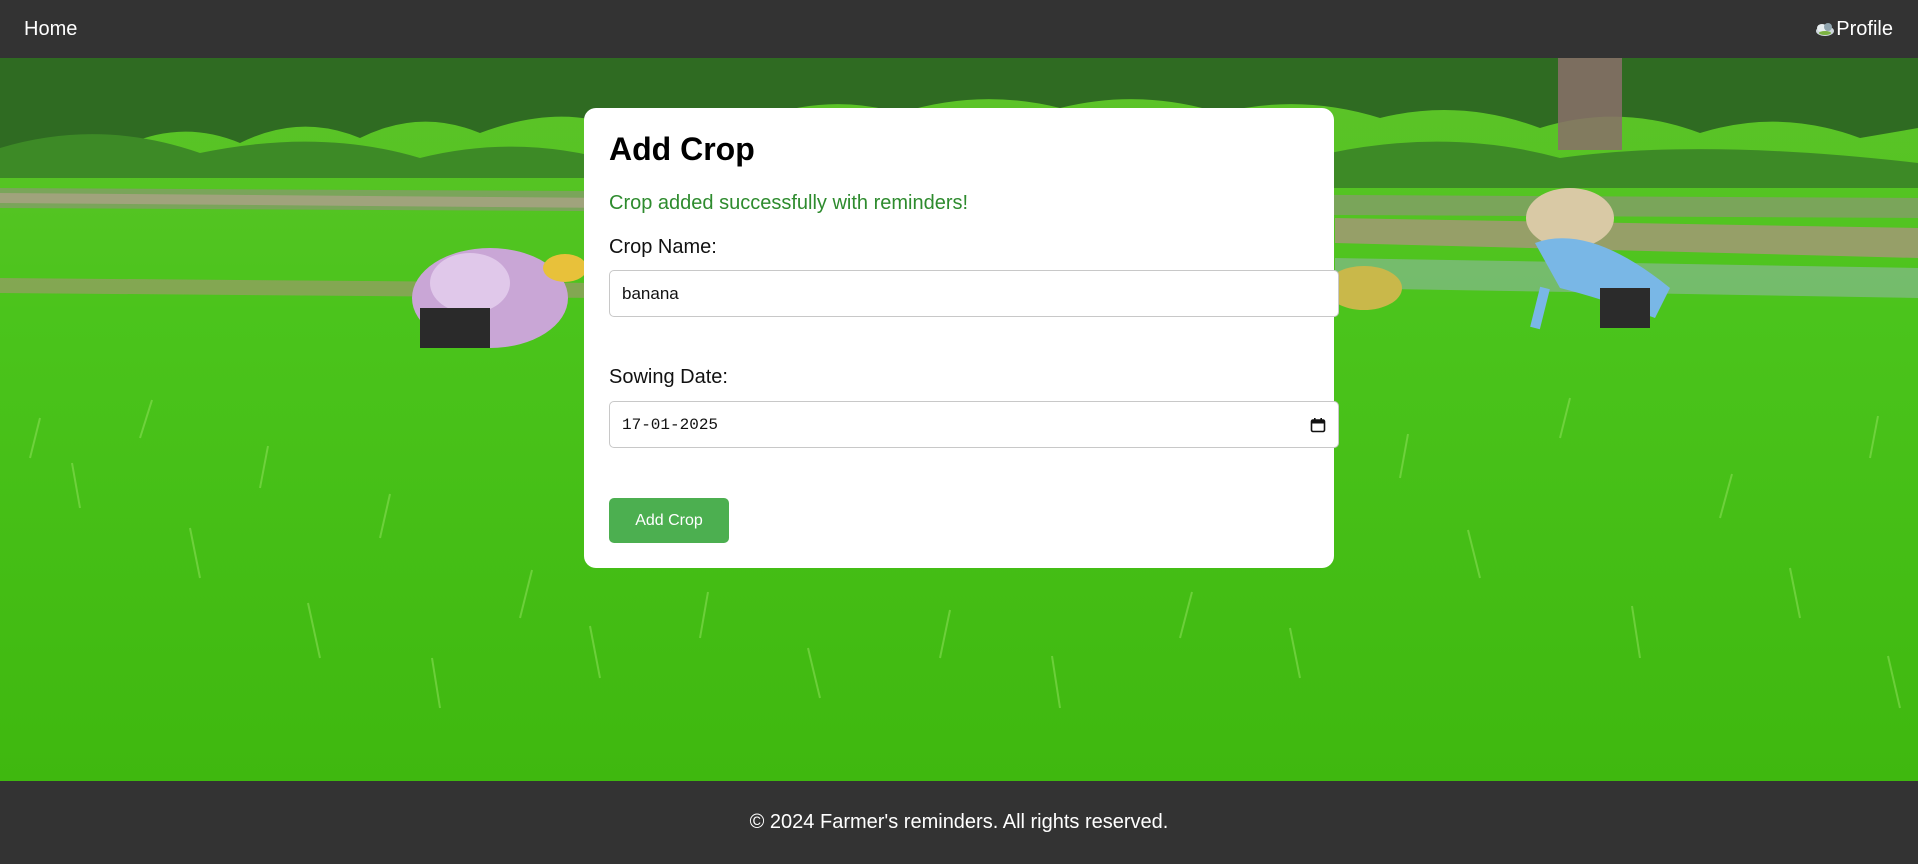  What do you see at coordinates (650, 293) in the screenshot?
I see `crop-name-value: banana` at bounding box center [650, 293].